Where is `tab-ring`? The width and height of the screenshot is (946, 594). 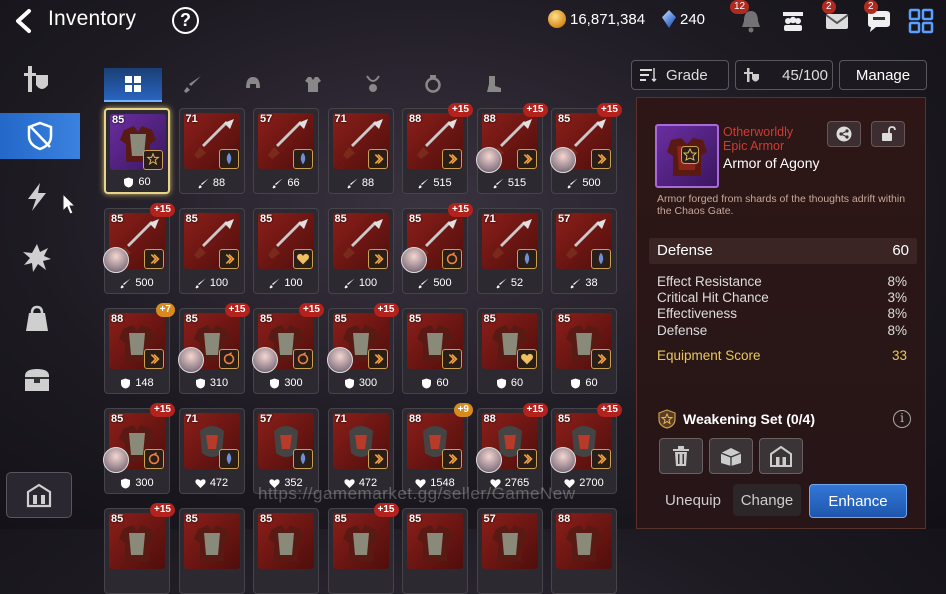 tab-ring is located at coordinates (433, 84).